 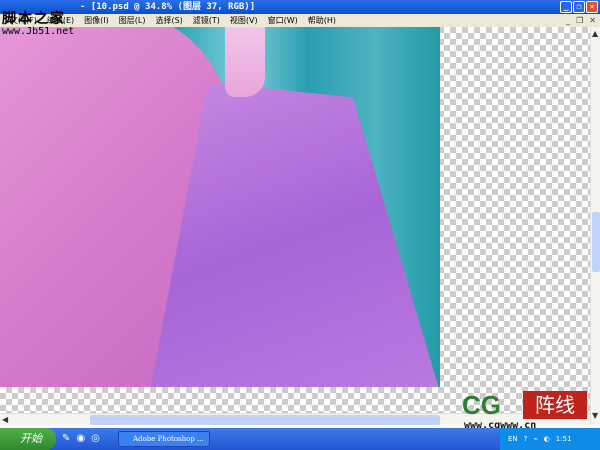 I want to click on watermark-site-url: www.Jb51.net, so click(x=38, y=31).